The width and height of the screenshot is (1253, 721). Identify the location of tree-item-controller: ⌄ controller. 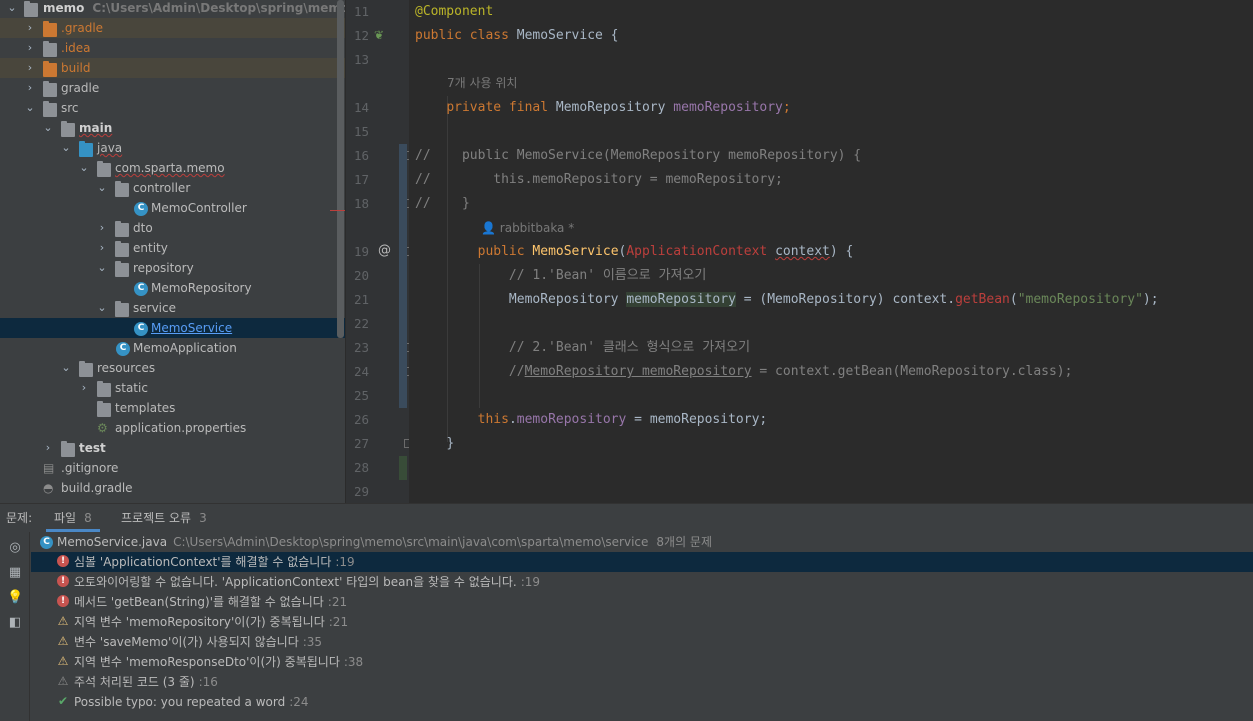
(172, 188).